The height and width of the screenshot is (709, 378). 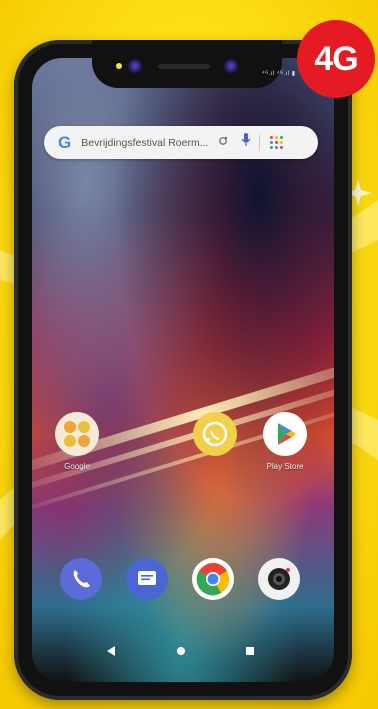 I want to click on app-google-folder: Google, so click(x=77, y=441).